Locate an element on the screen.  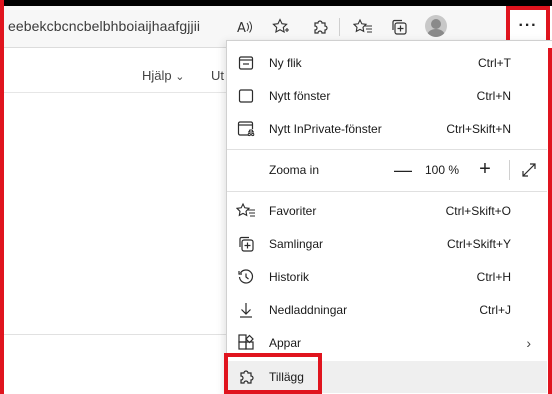
highlight-frame-left is located at coordinates (2, 197).